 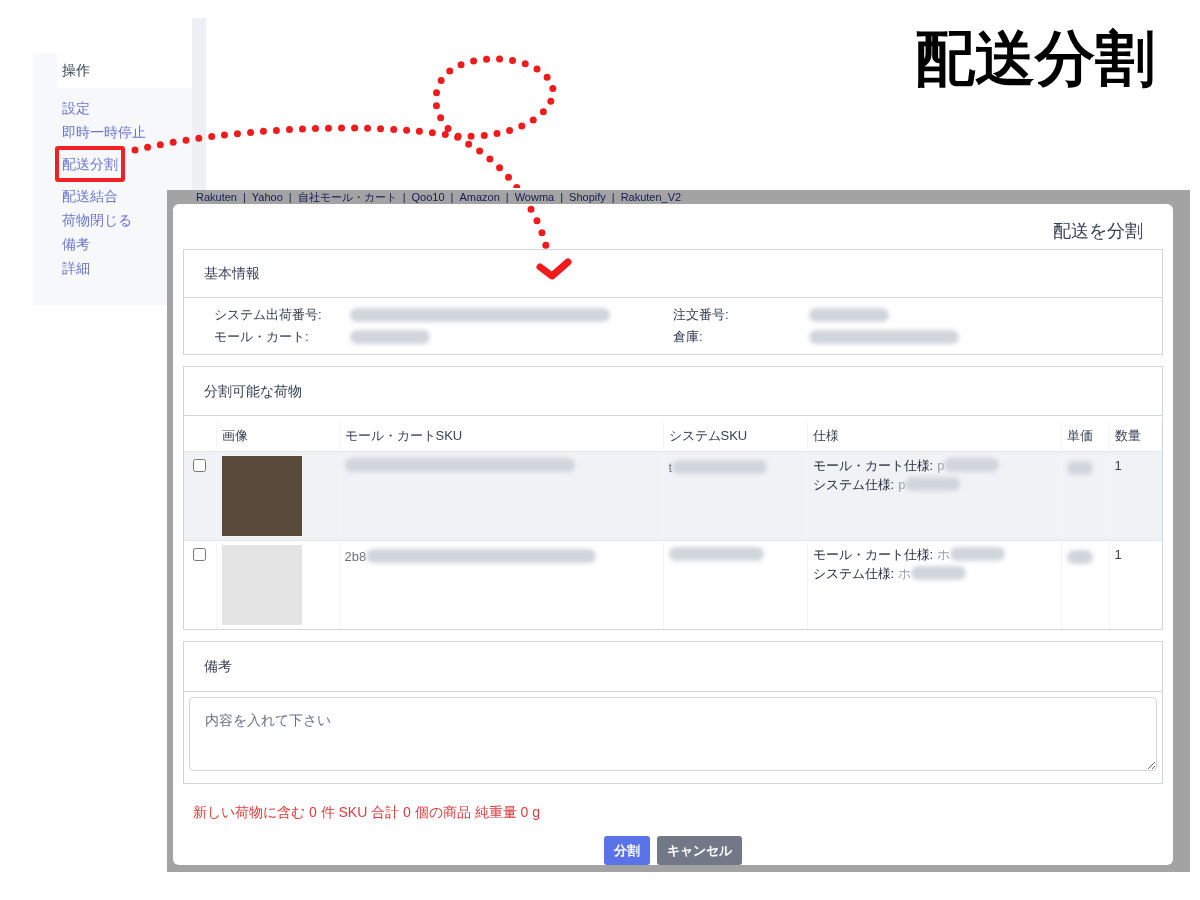 I want to click on nav-link: Qoo10, so click(x=428, y=197).